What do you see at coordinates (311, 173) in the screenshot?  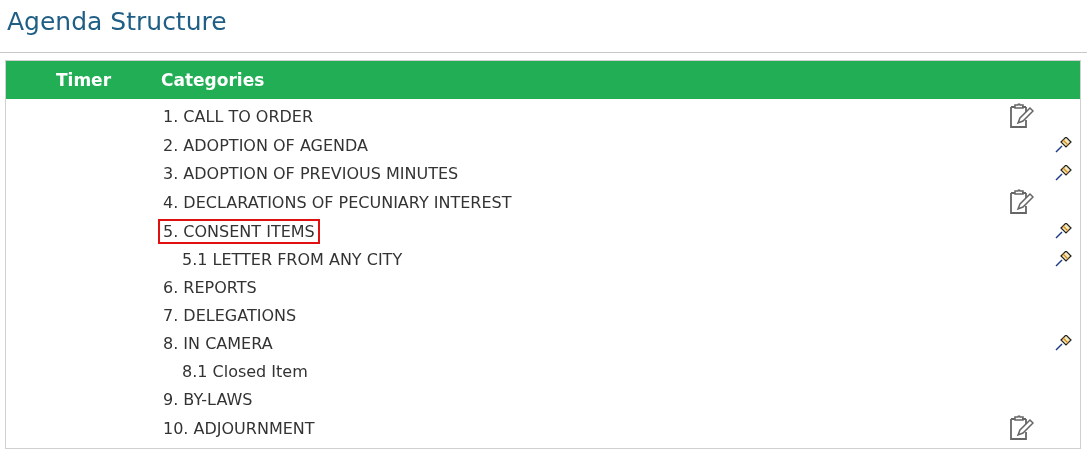 I see `agenda-item: 3. ADOPTION OF PREVIOUS MINUTES` at bounding box center [311, 173].